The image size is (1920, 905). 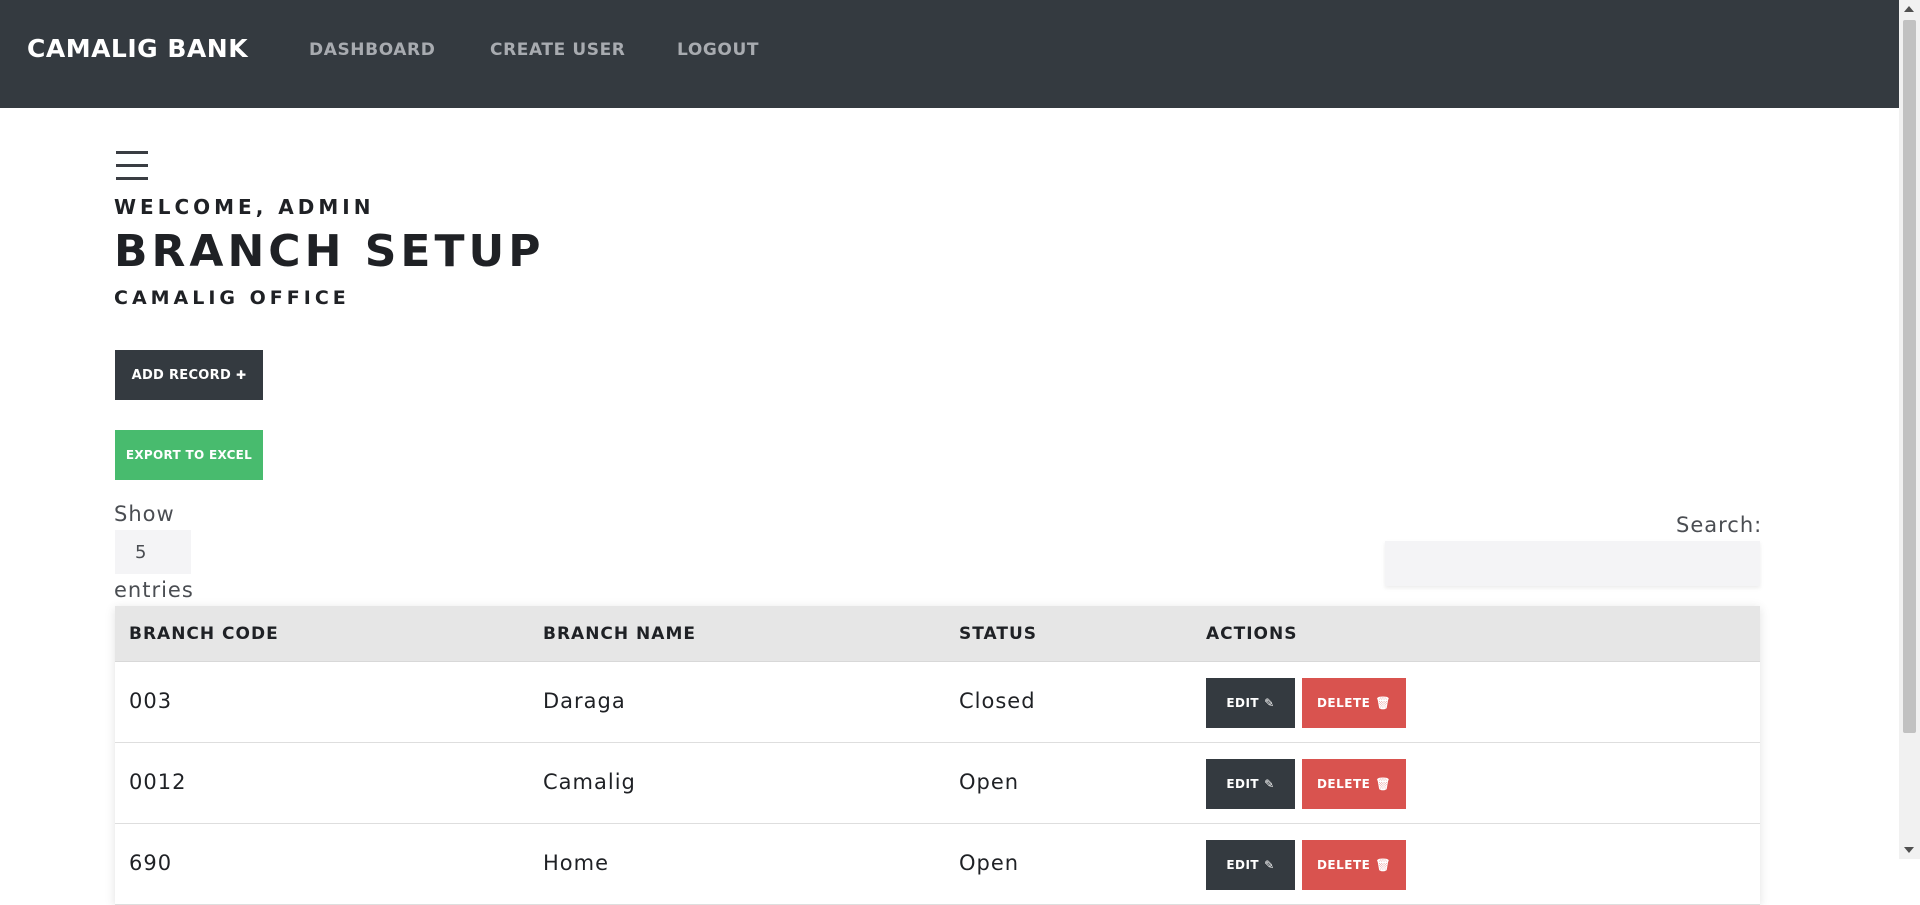 What do you see at coordinates (151, 701) in the screenshot?
I see `branch-code-cell: 003` at bounding box center [151, 701].